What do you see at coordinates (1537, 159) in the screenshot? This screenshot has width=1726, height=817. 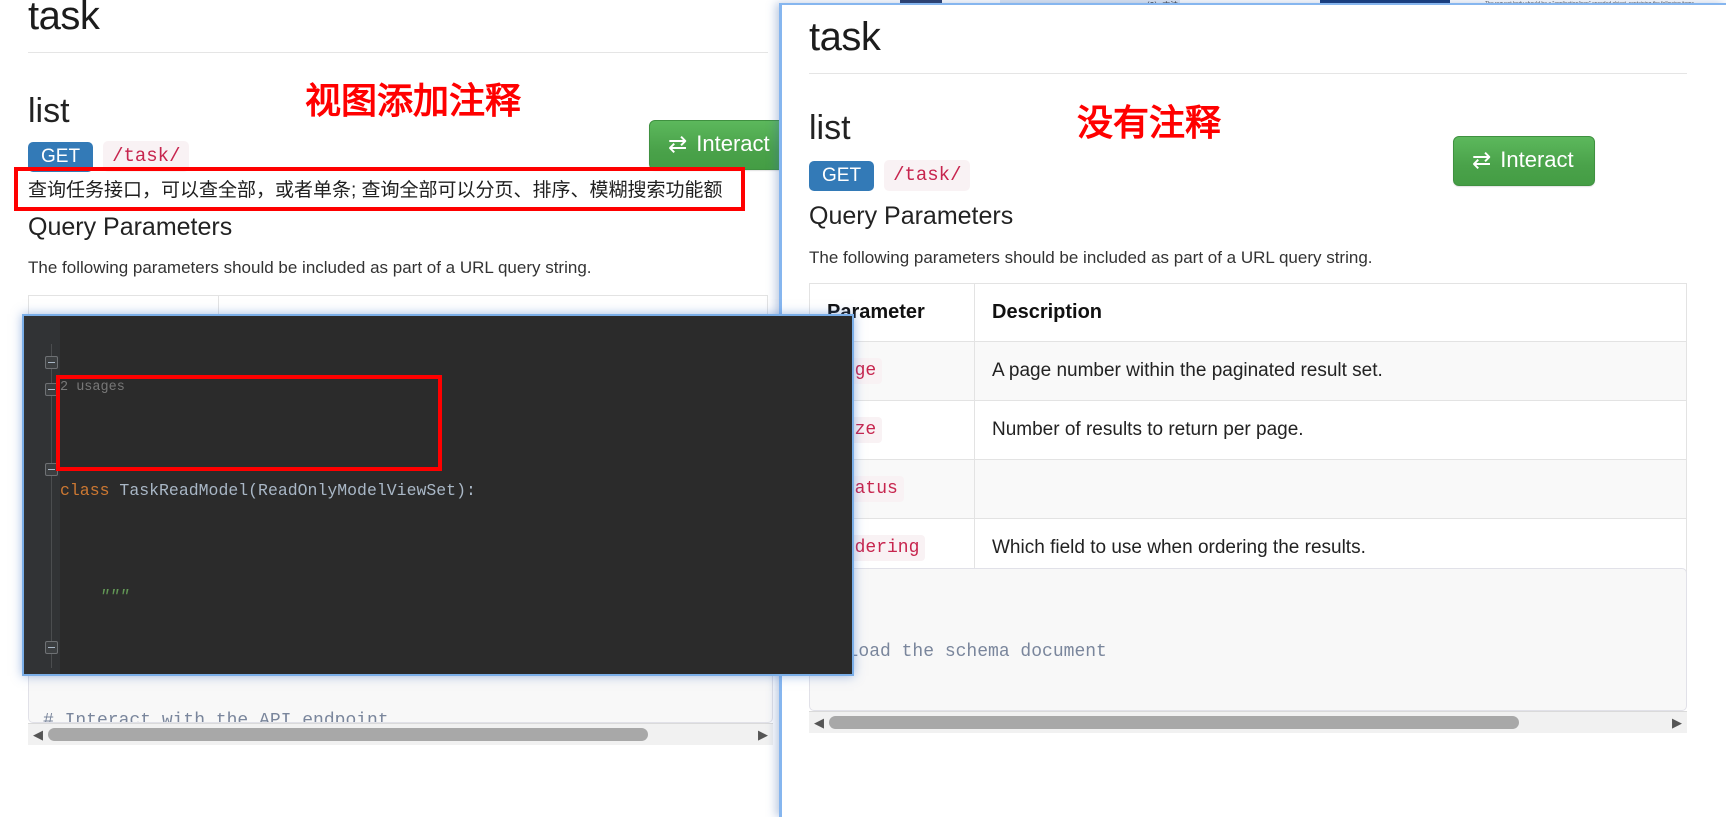 I see `right-interact-label: Interact` at bounding box center [1537, 159].